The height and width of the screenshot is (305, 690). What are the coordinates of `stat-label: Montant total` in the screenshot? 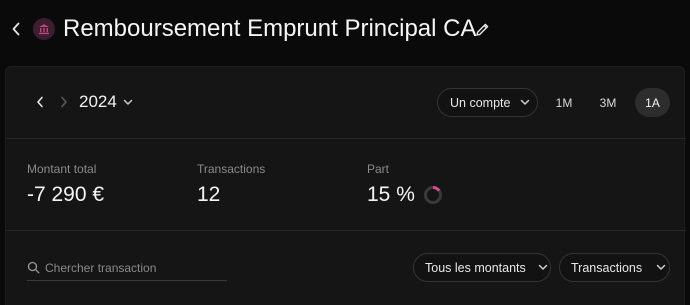 It's located at (62, 169).